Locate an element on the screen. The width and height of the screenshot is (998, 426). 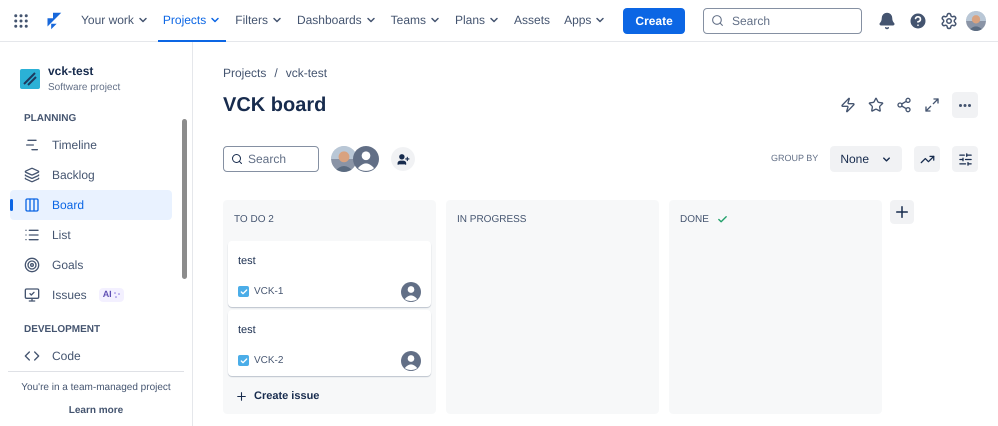
ai-badge: AI is located at coordinates (111, 295).